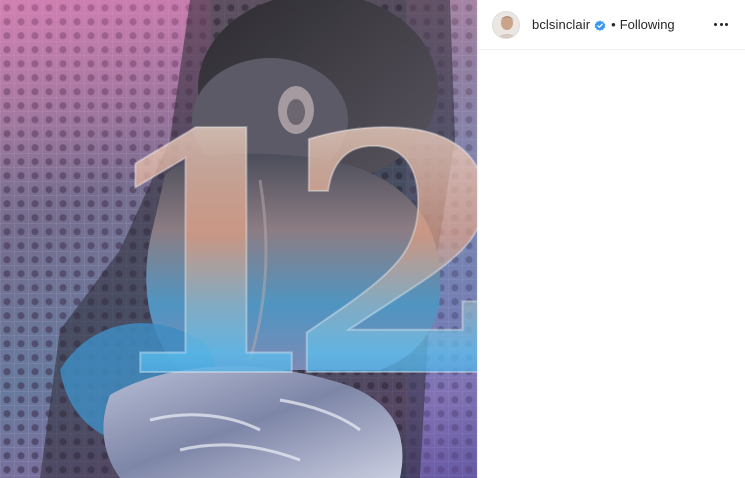  Describe the element at coordinates (561, 24) in the screenshot. I see `username-link: bclsinclair` at that location.